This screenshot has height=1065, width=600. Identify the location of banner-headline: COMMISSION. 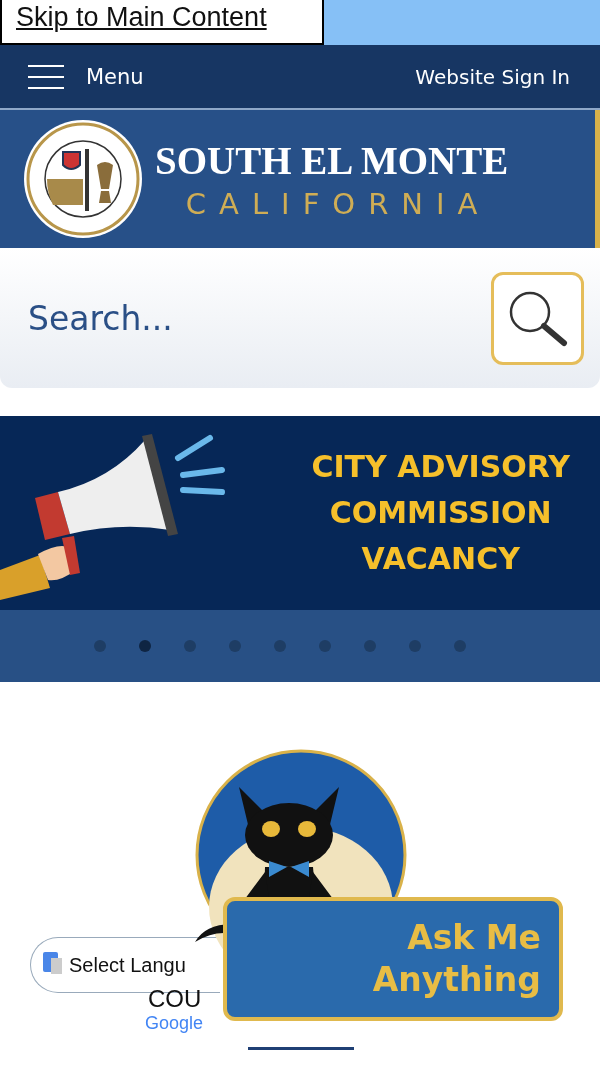
(440, 513).